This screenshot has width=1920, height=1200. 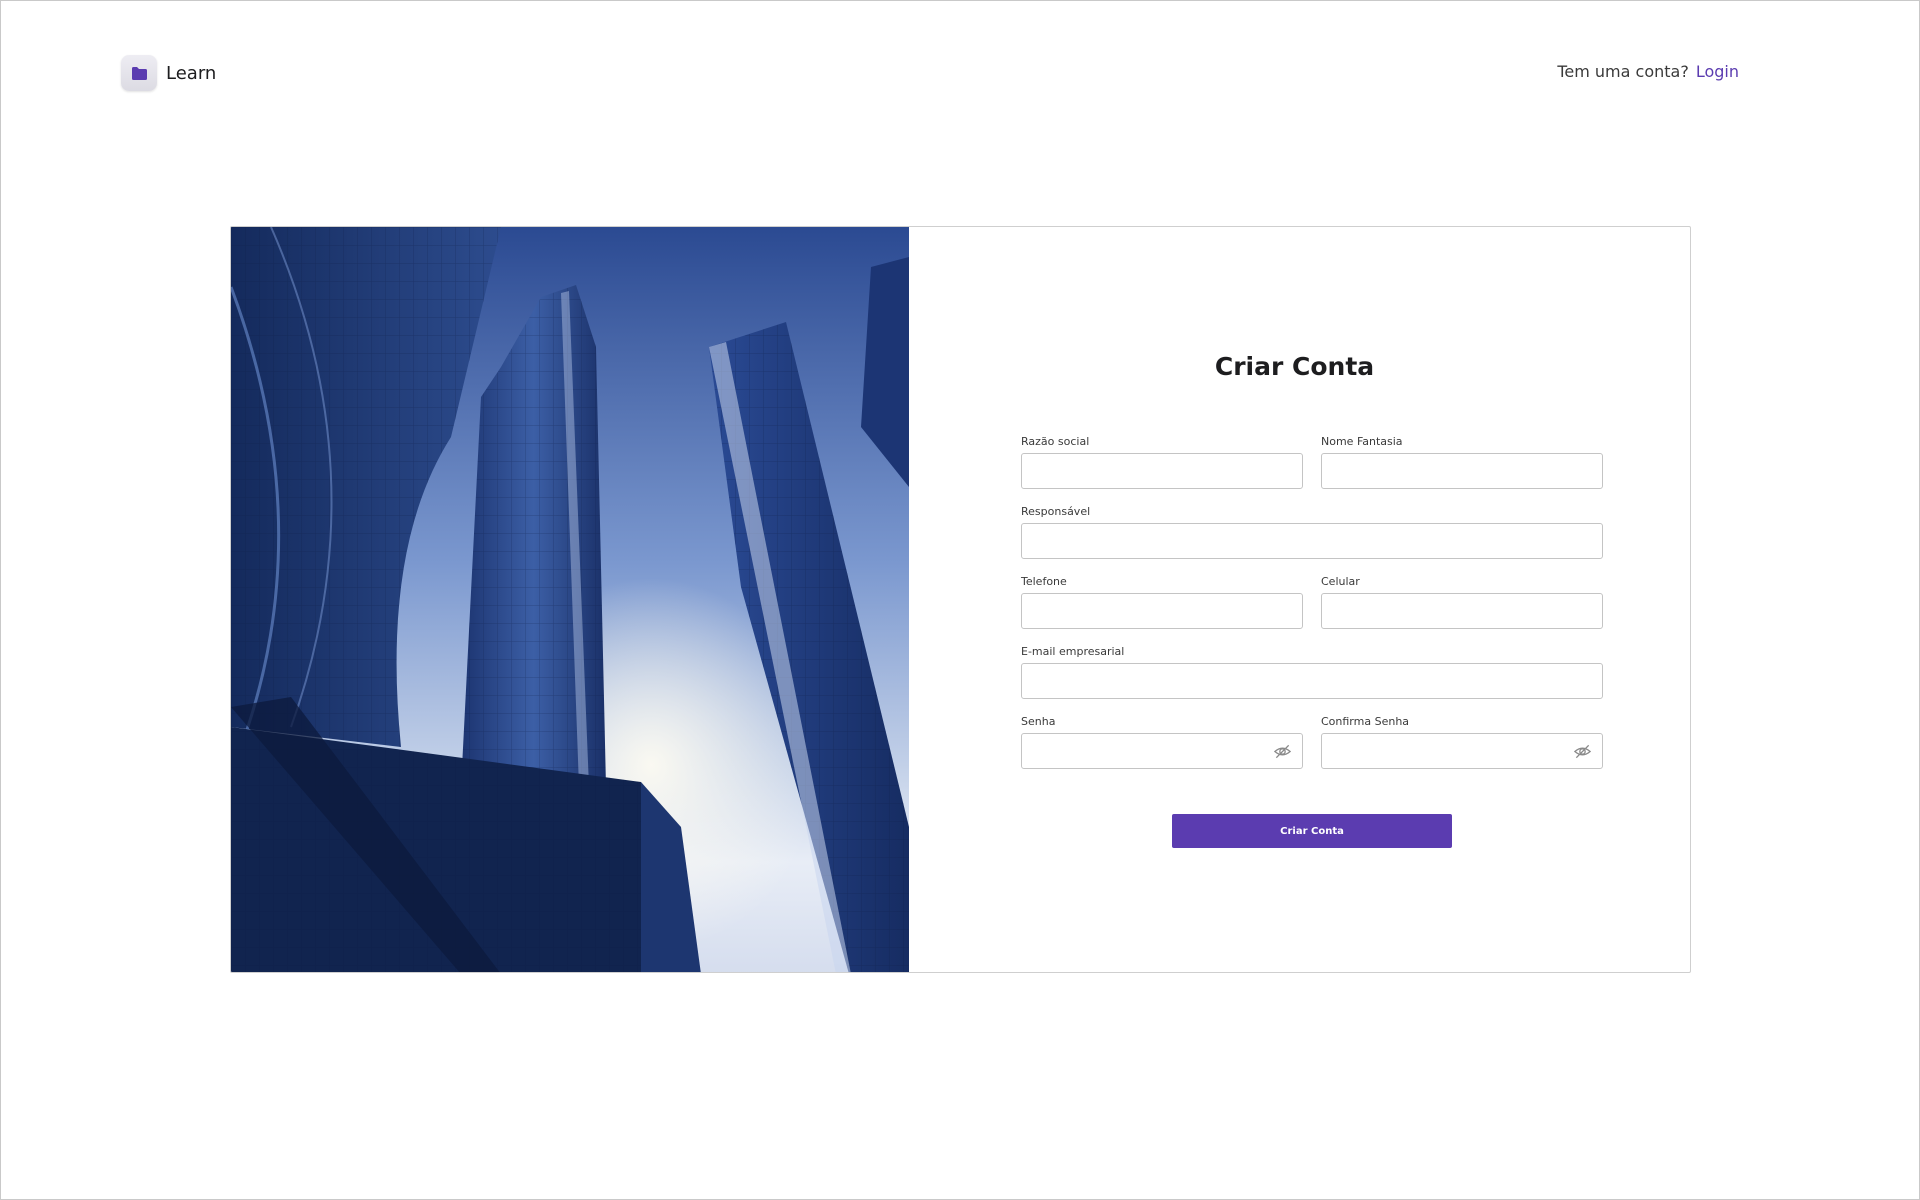 I want to click on field-senha: Senha, so click(x=1162, y=742).